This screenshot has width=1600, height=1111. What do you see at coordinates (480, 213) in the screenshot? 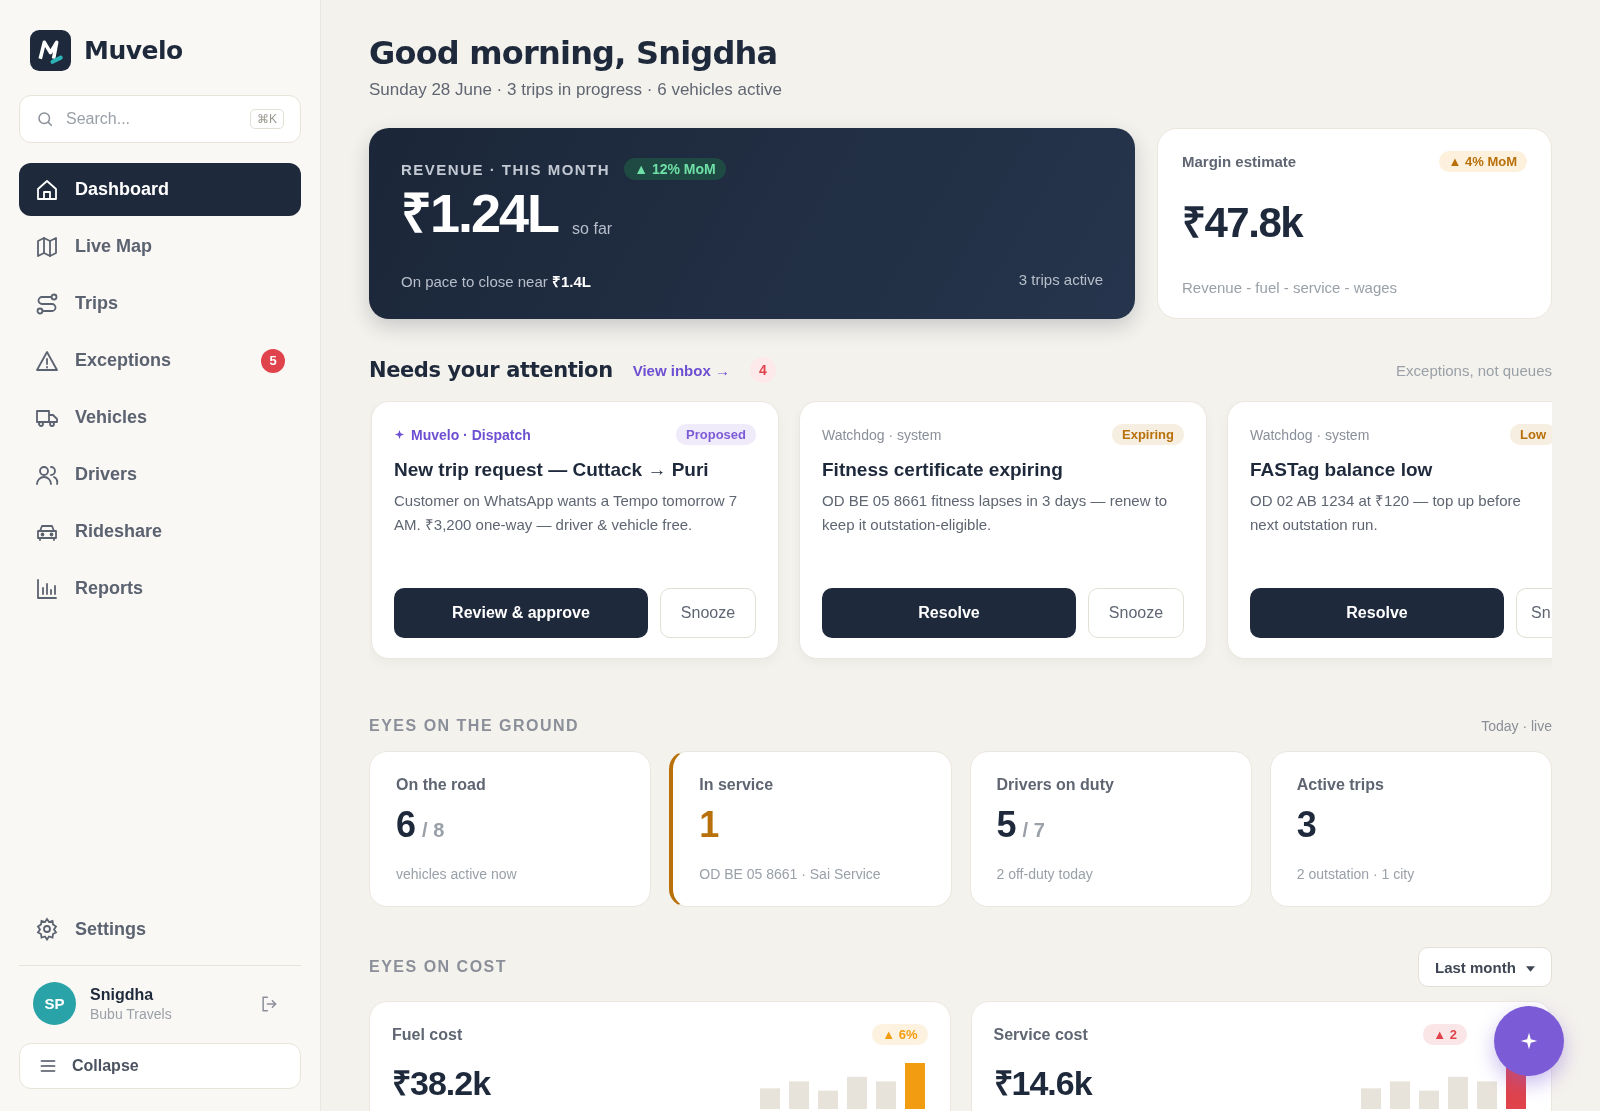
I see `revenue-value: ₹1.24L` at bounding box center [480, 213].